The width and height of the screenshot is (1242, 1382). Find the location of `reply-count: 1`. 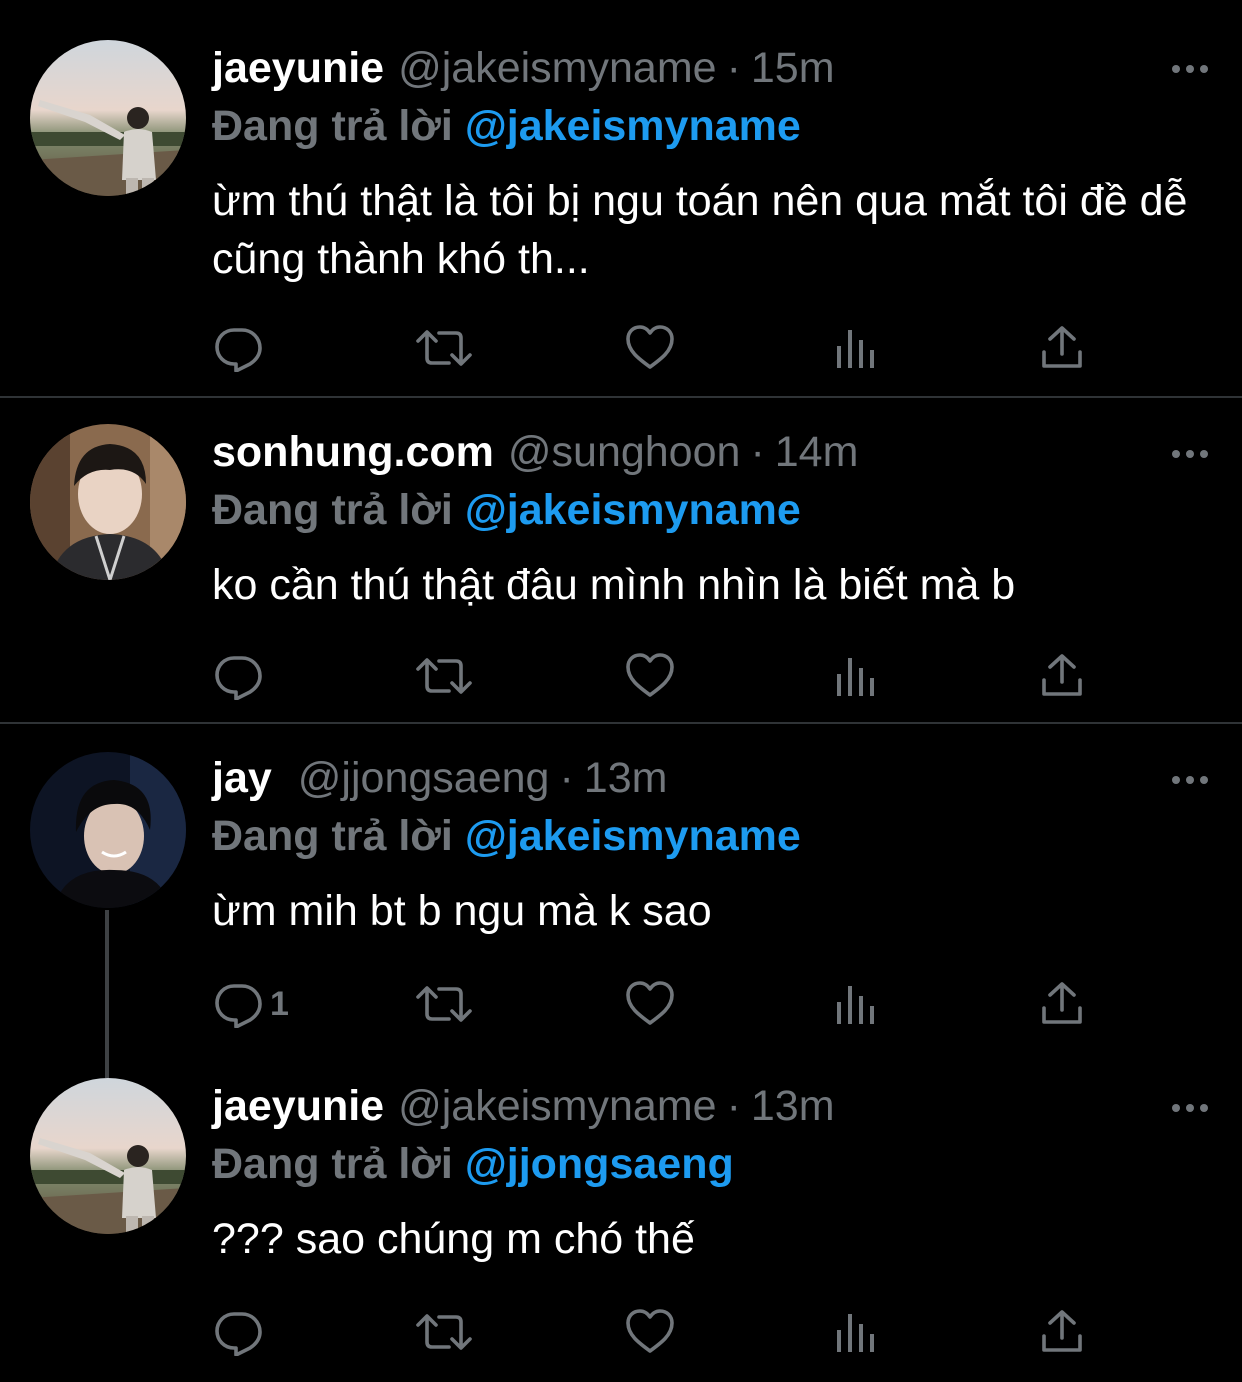

reply-count: 1 is located at coordinates (279, 1003).